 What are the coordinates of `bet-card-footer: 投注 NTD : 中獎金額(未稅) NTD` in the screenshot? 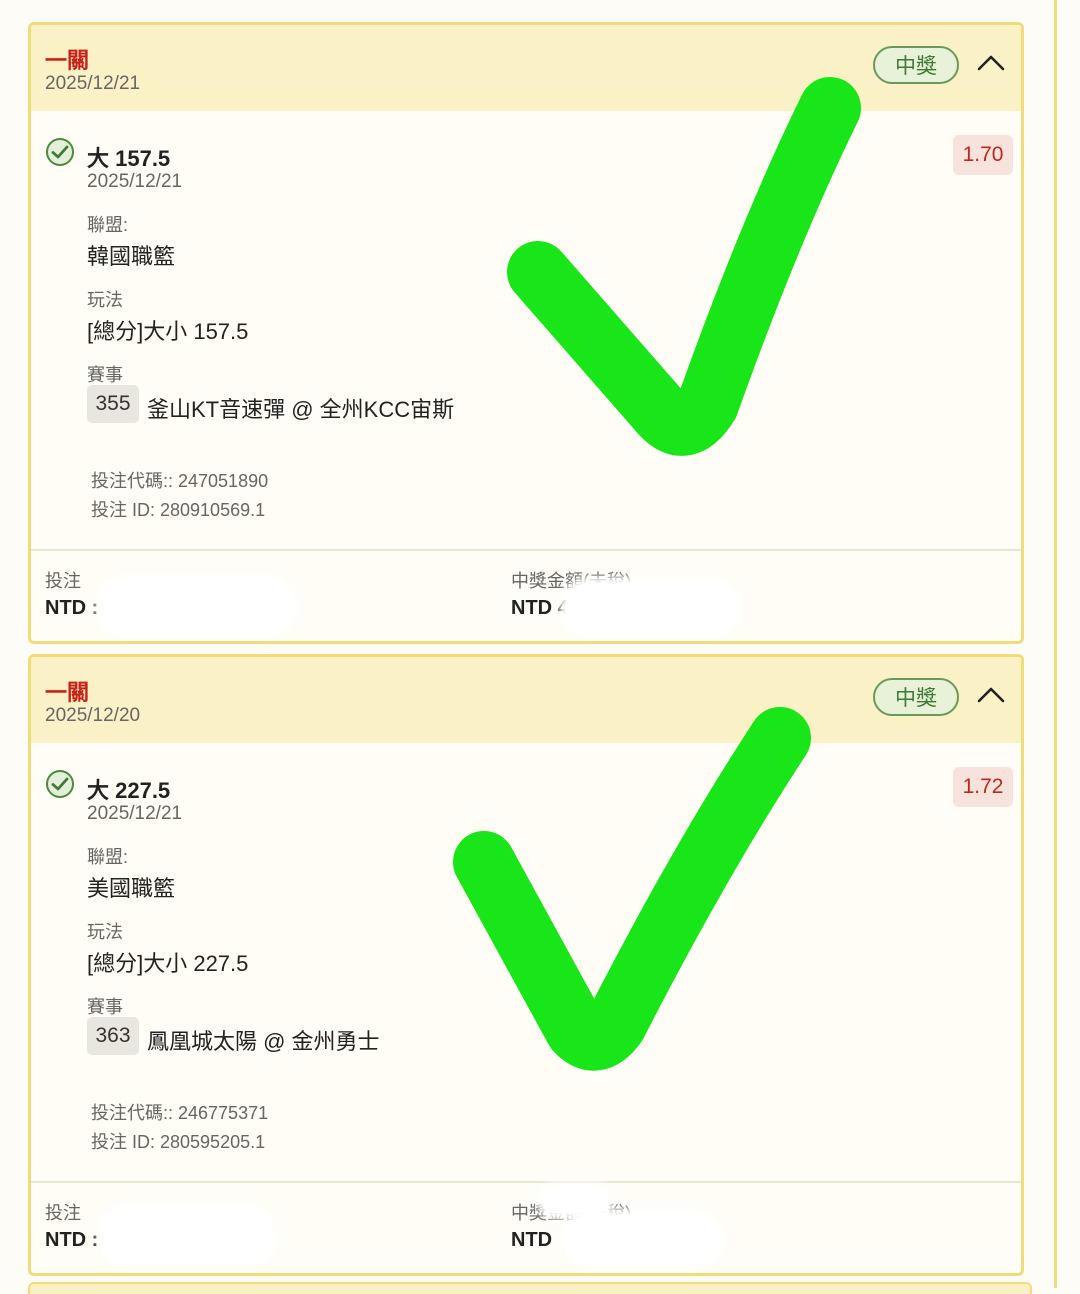 It's located at (526, 1227).